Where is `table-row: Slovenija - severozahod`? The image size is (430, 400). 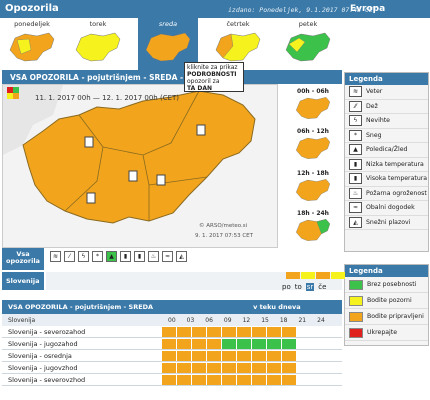 table-row: Slovenija - severozahod is located at coordinates (172, 332).